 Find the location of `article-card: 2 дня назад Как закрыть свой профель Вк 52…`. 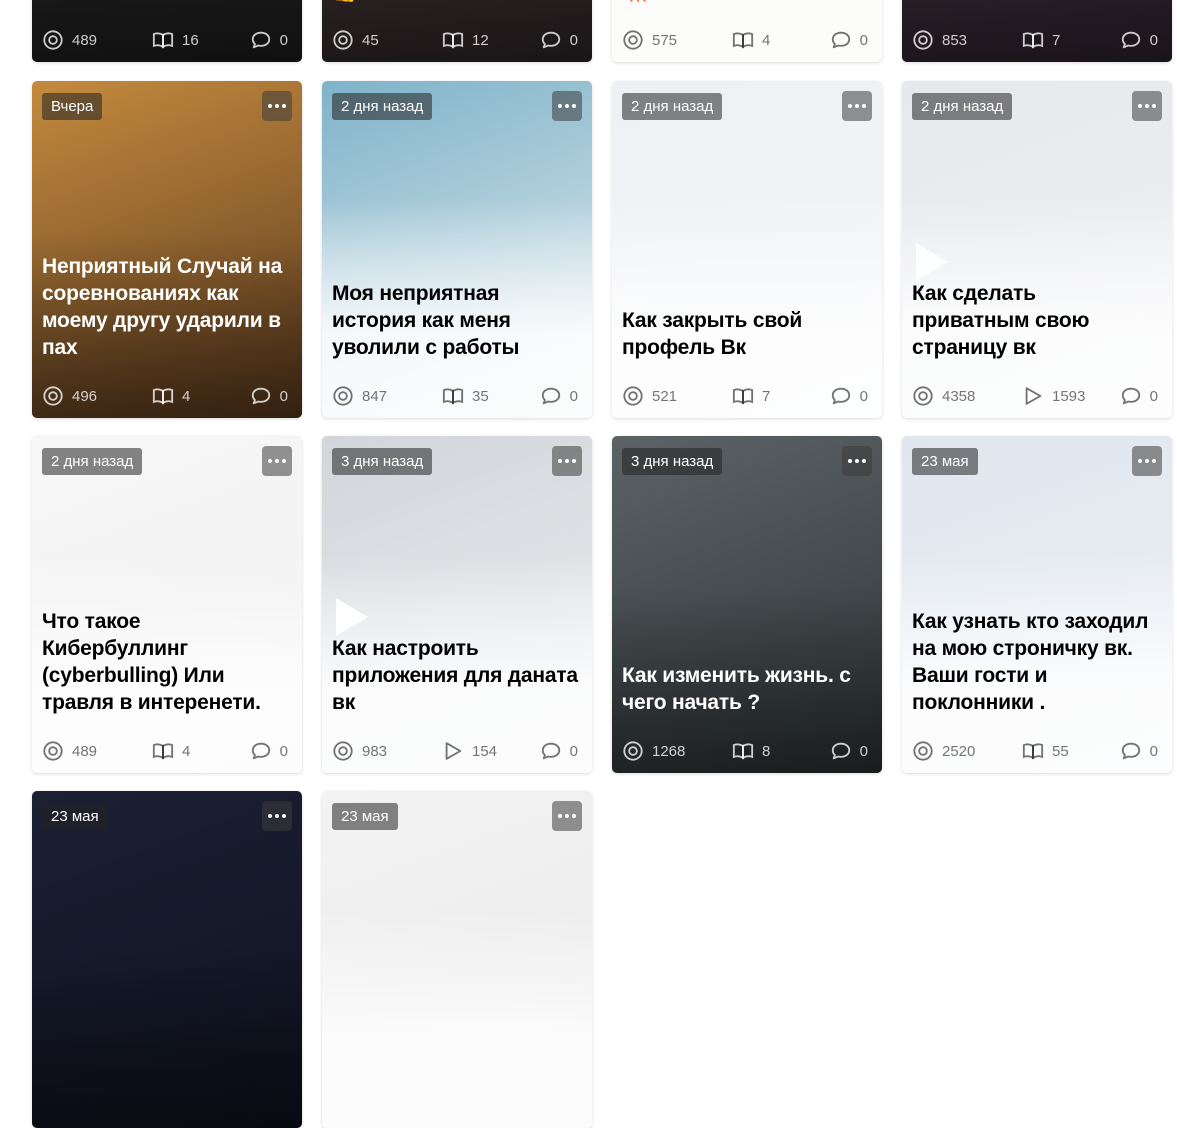

article-card: 2 дня назад Как закрыть свой профель Вк 52… is located at coordinates (747, 249).